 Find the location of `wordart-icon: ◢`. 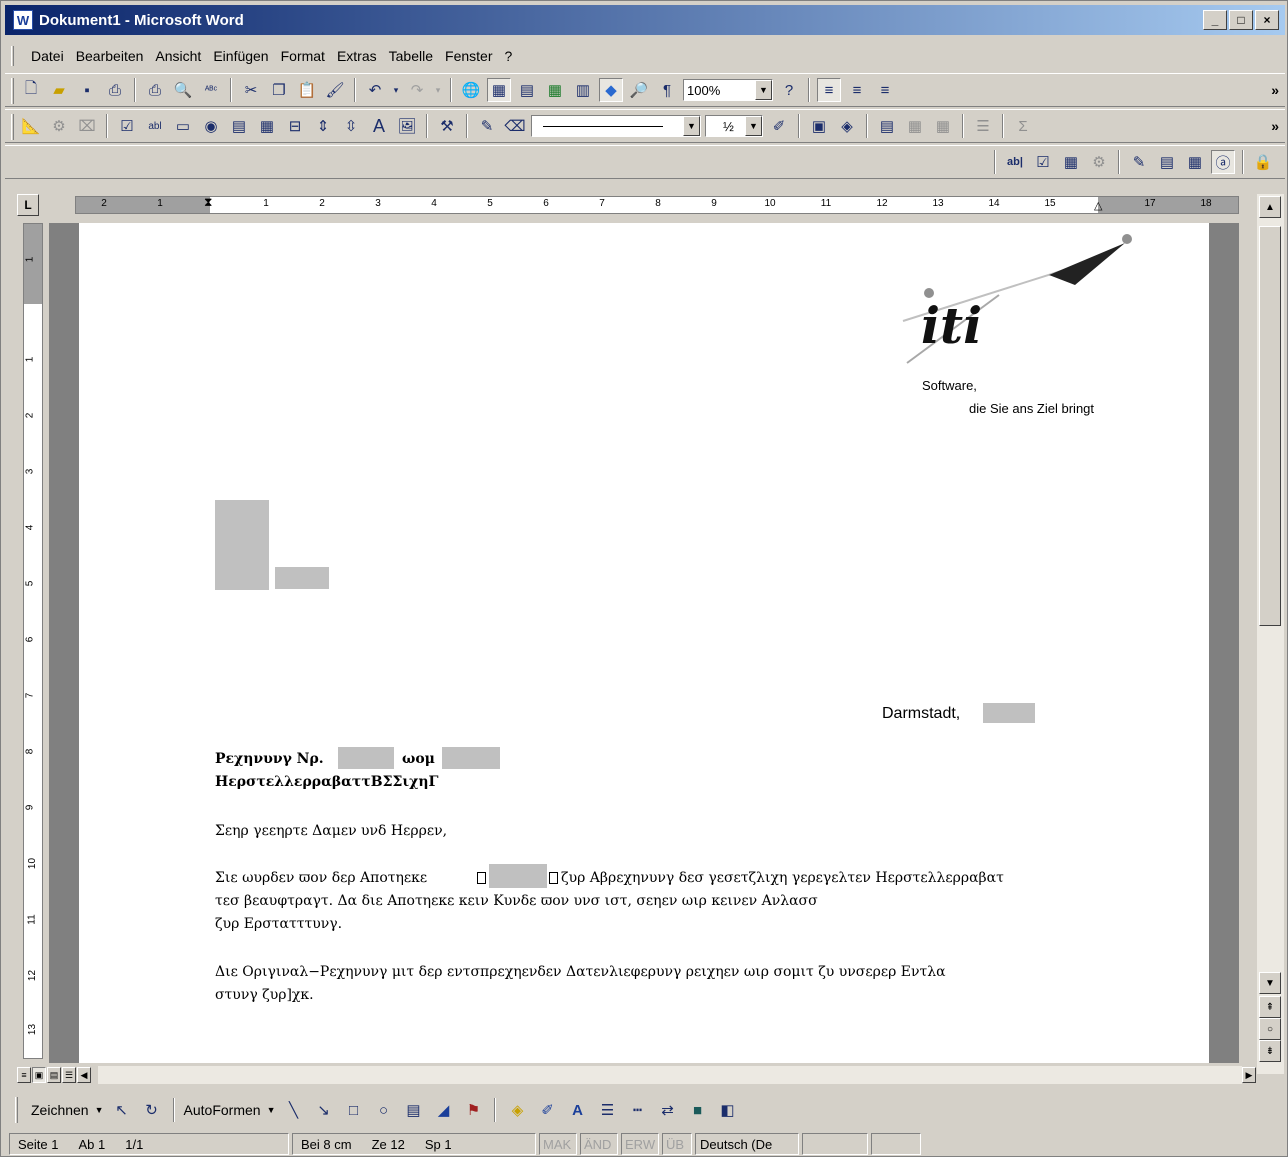

wordart-icon: ◢ is located at coordinates (443, 1110).